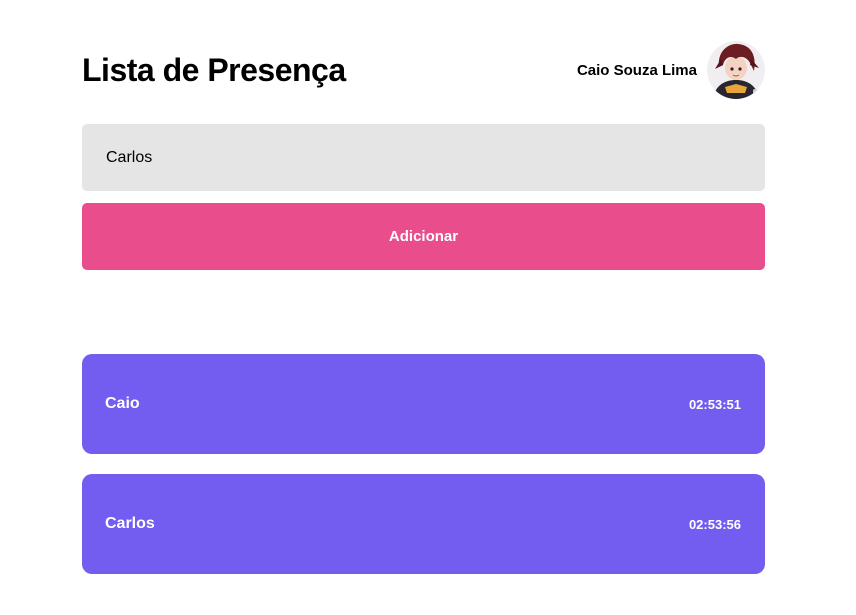 This screenshot has height=615, width=856. I want to click on card-name: Carlos, so click(130, 523).